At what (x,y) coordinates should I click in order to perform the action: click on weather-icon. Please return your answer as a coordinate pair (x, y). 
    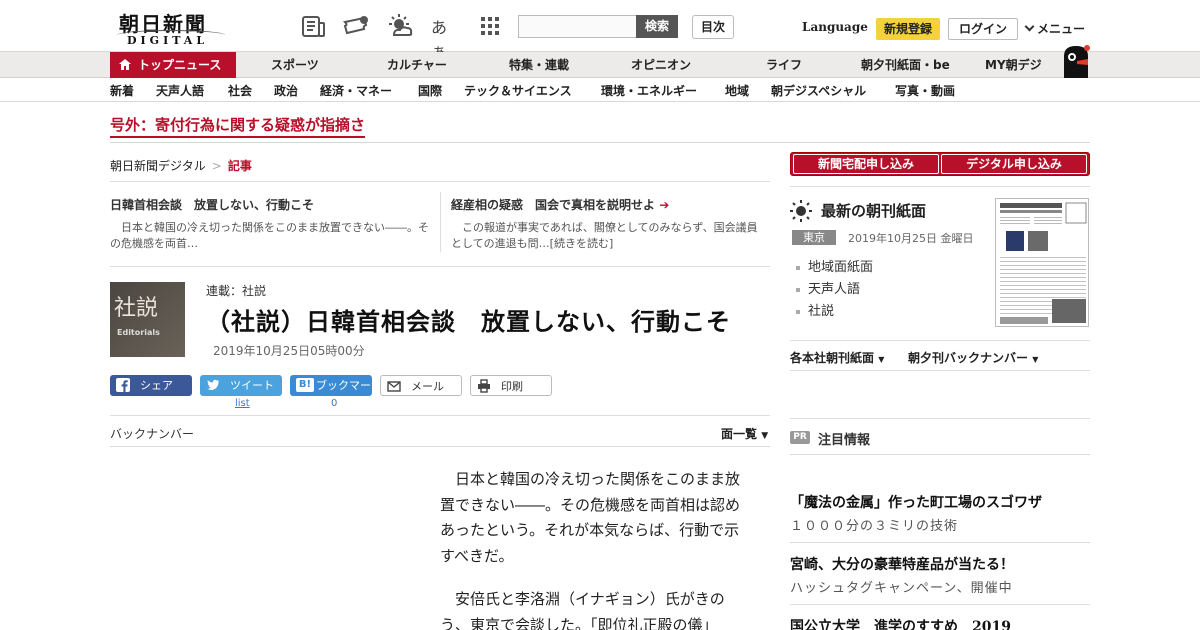
    Looking at the image, I should click on (400, 26).